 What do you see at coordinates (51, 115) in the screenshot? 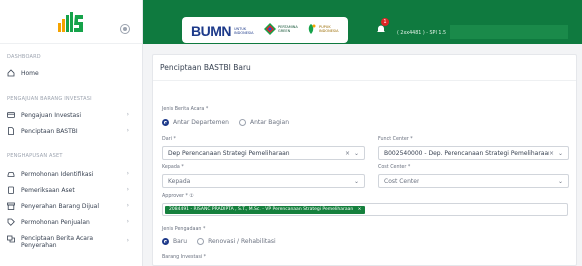
I see `sidebar-item-label: Pengajuan Investasi` at bounding box center [51, 115].